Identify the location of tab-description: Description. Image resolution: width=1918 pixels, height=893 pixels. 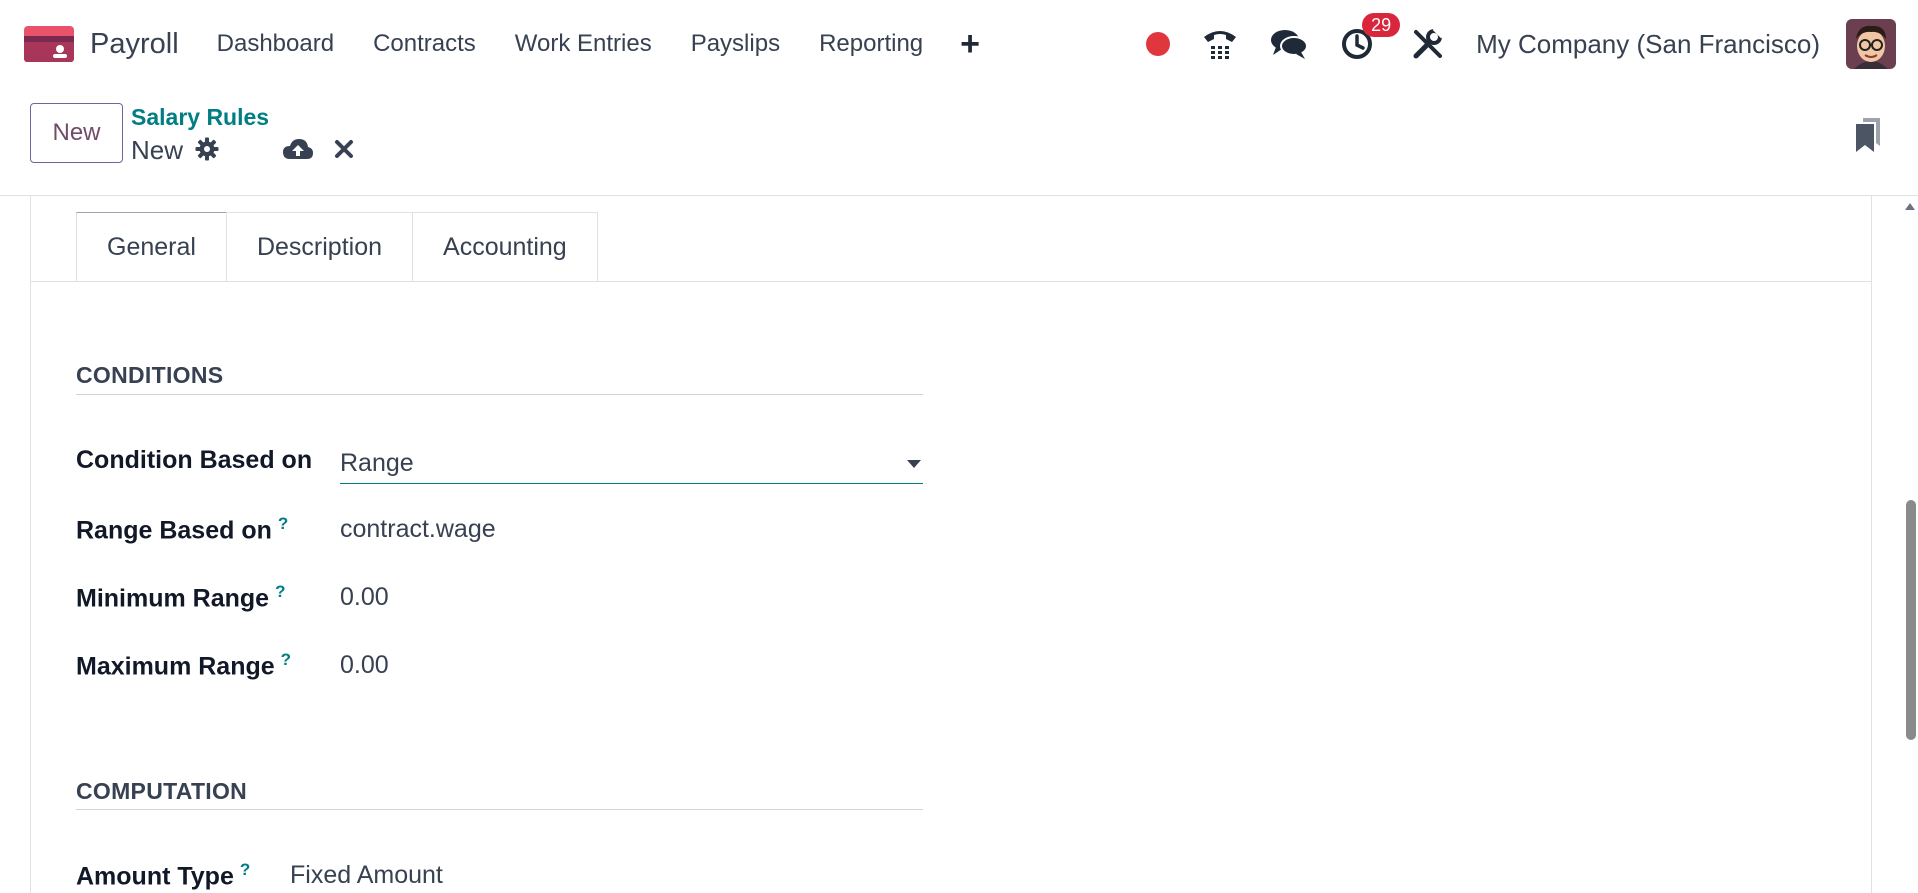
(319, 247).